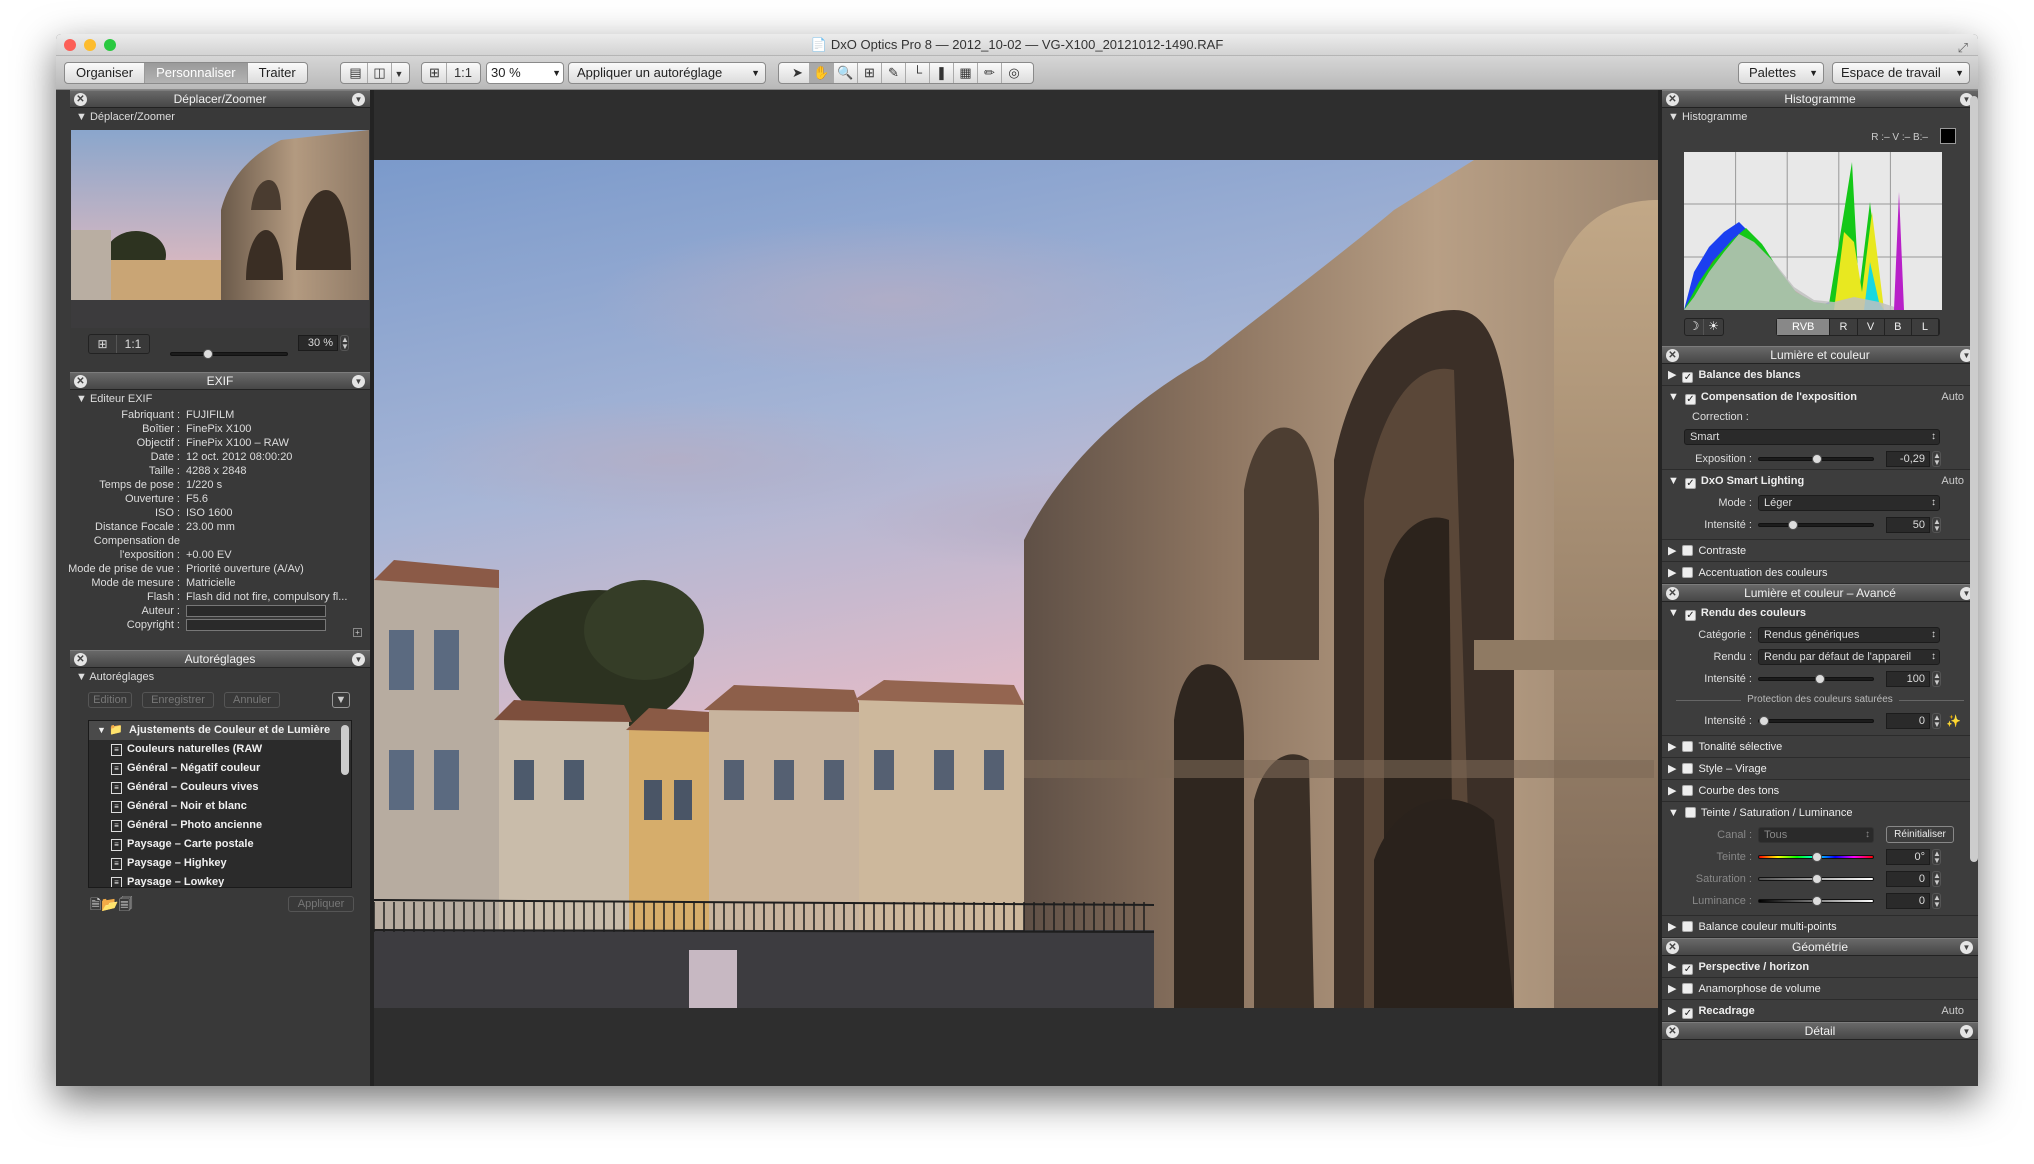 This screenshot has width=2034, height=1164. What do you see at coordinates (220, 229) in the screenshot?
I see `navigator-thumbnail` at bounding box center [220, 229].